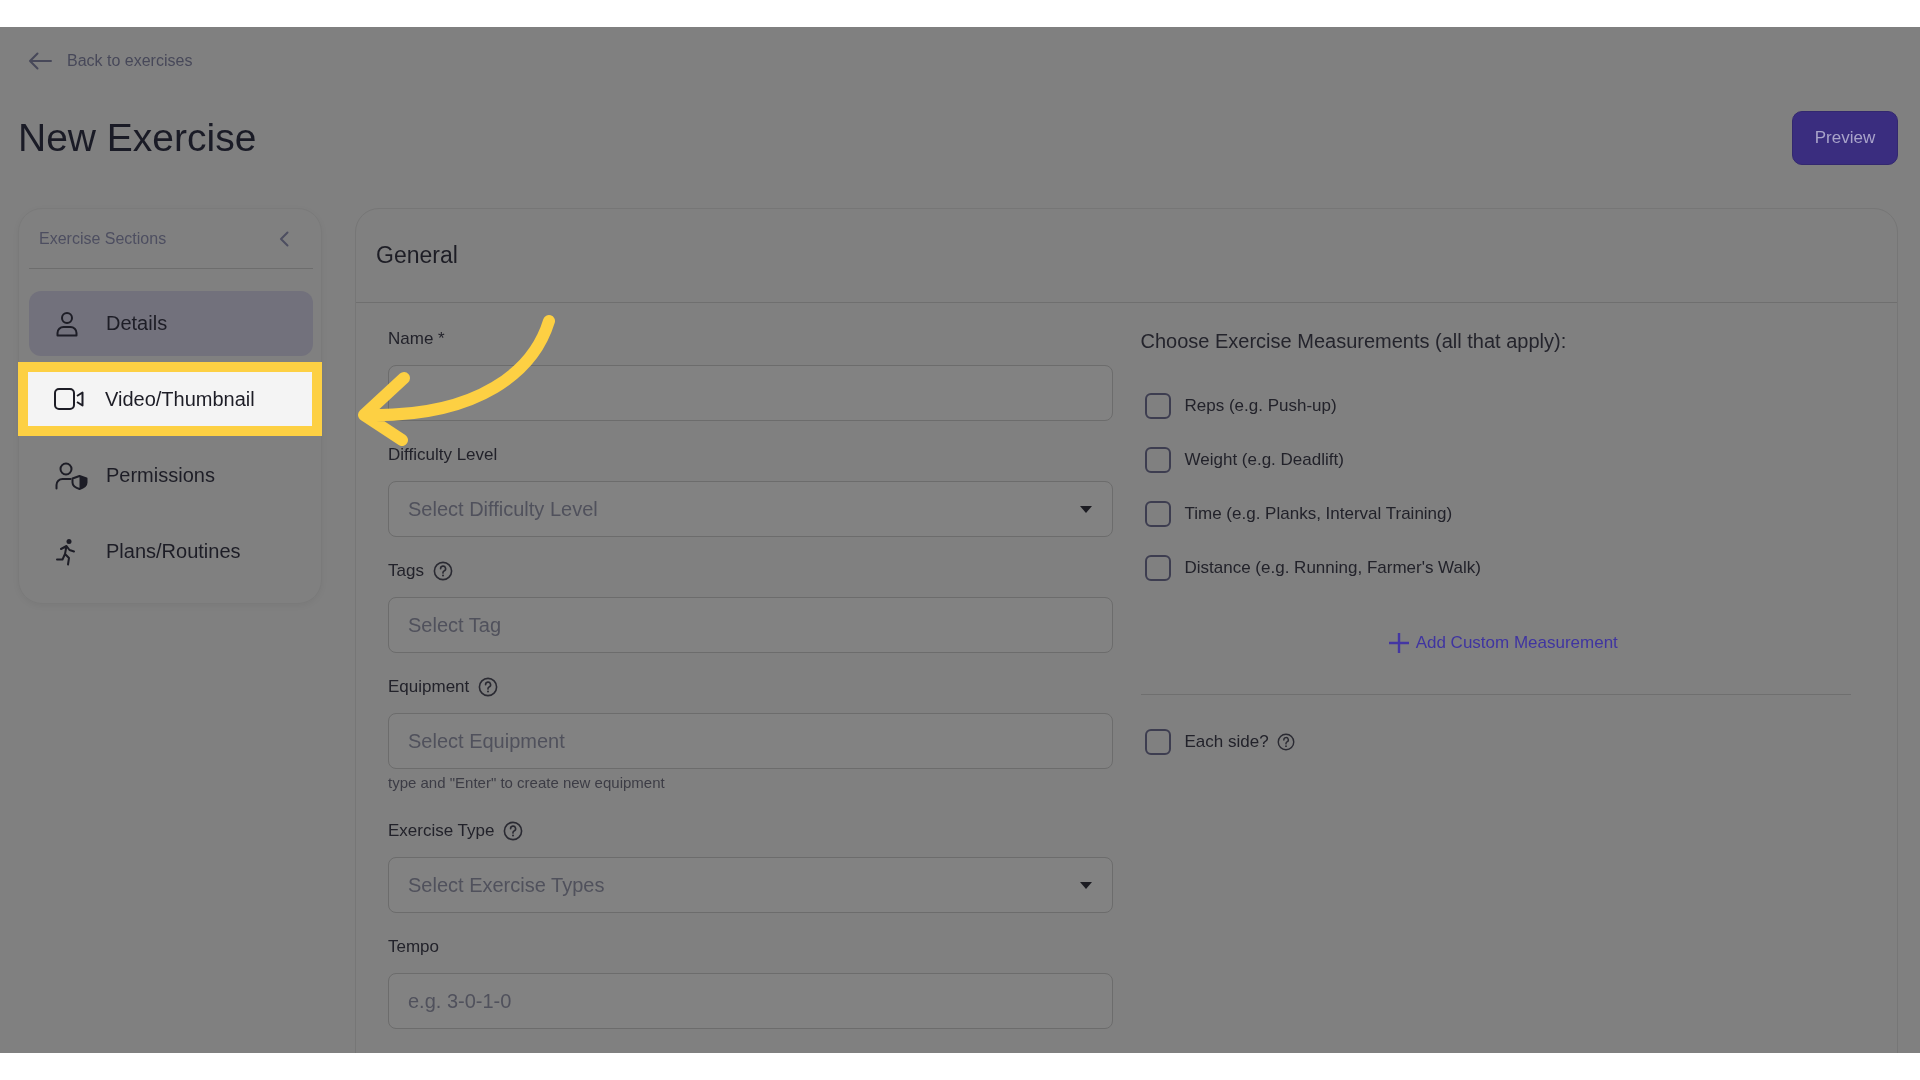 The image size is (1920, 1080). What do you see at coordinates (67, 323) in the screenshot?
I see `person-icon` at bounding box center [67, 323].